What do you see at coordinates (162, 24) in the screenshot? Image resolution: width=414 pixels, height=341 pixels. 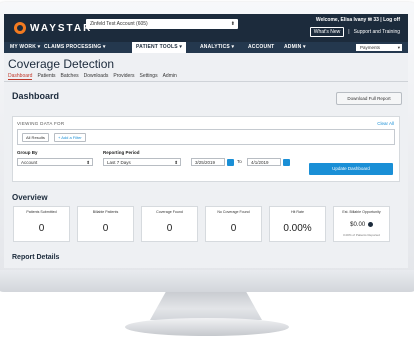 I see `account-select: Zinfeld Test Account (605) ⬍` at bounding box center [162, 24].